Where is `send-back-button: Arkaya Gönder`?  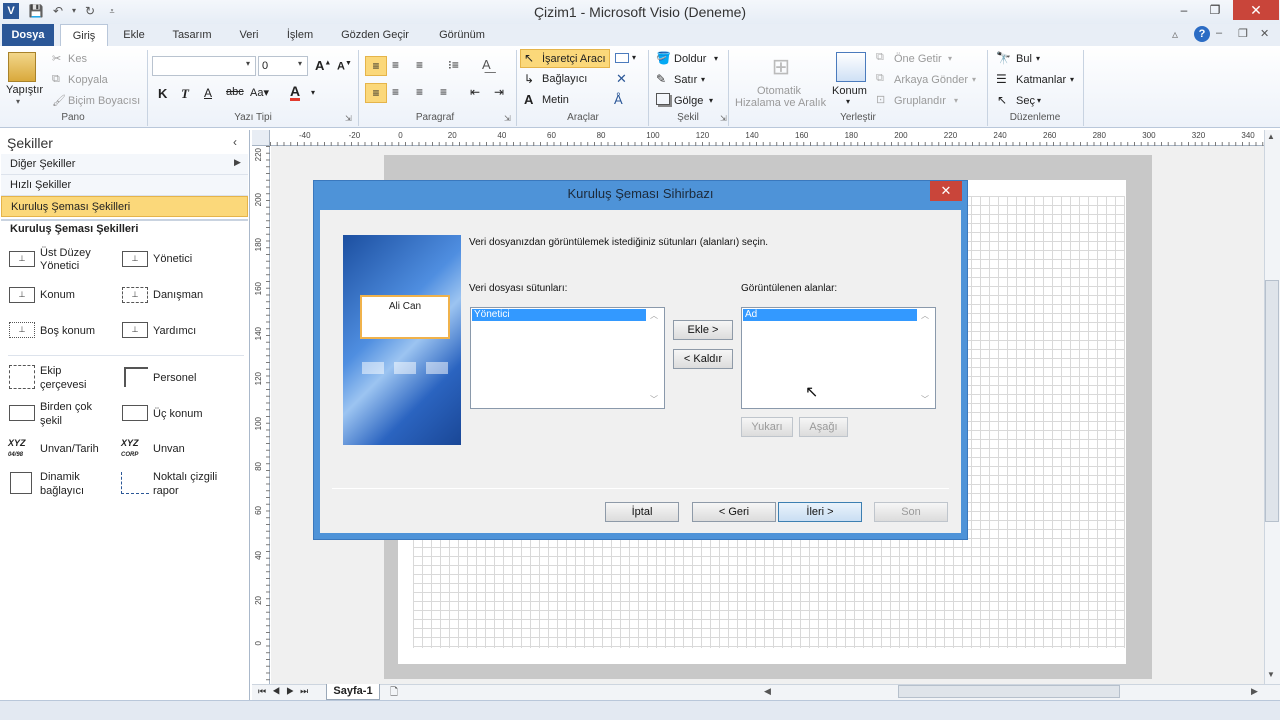 send-back-button: Arkaya Gönder is located at coordinates (931, 80).